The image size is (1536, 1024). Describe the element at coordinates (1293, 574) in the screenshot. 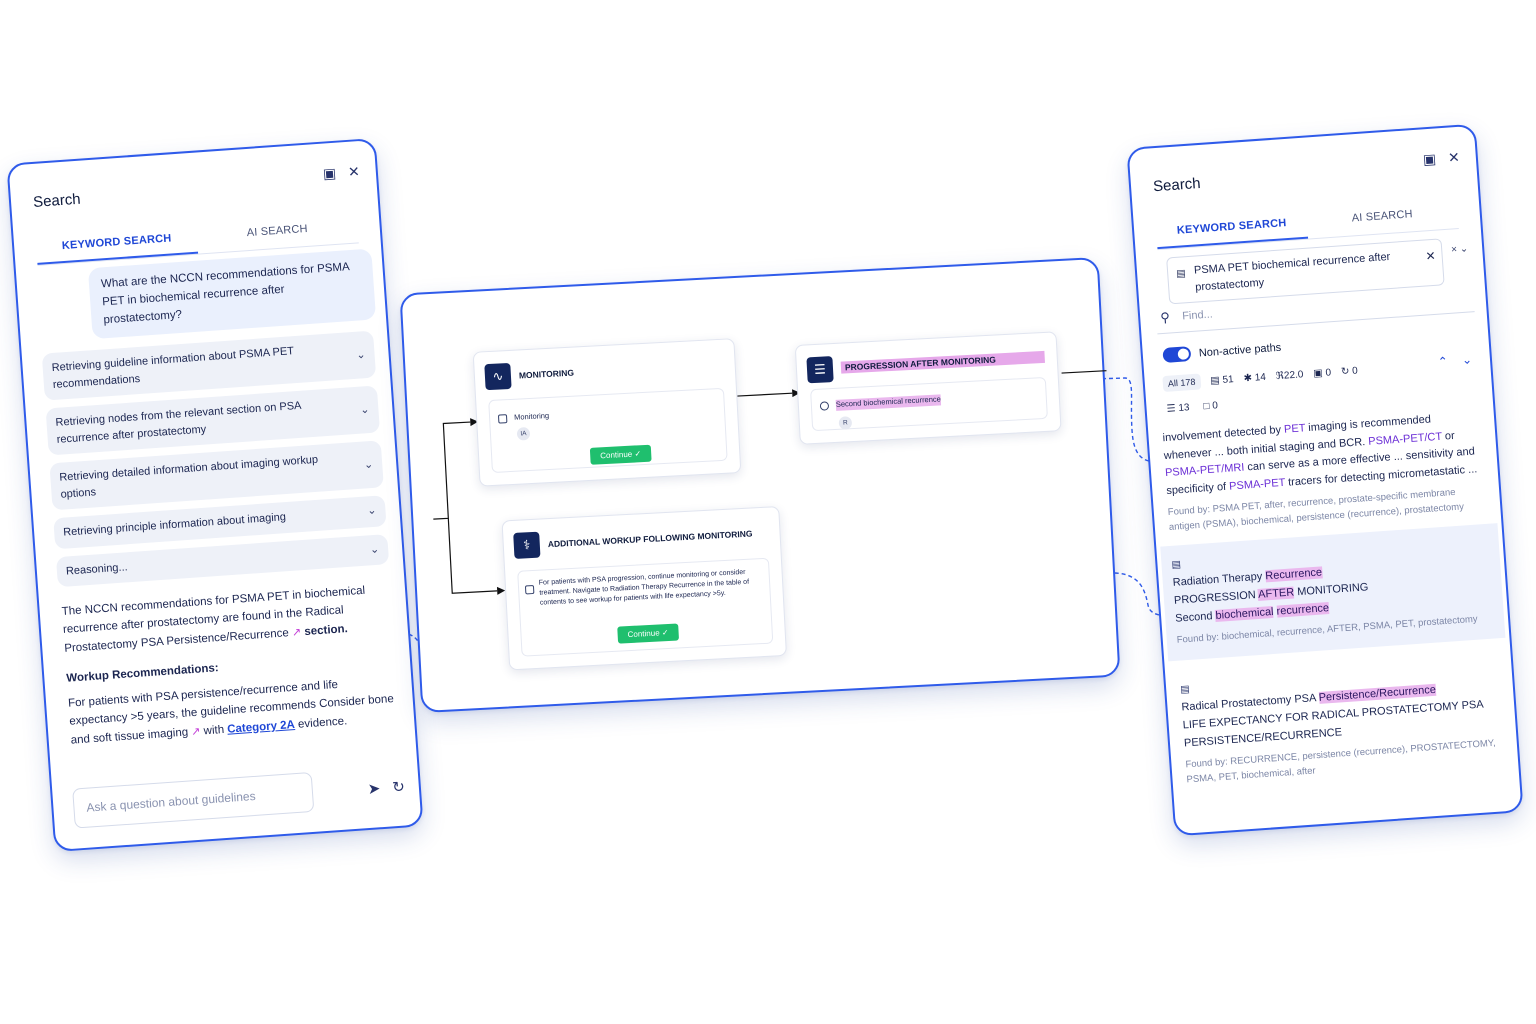

I see `keyword-highlight: Recurrence` at that location.